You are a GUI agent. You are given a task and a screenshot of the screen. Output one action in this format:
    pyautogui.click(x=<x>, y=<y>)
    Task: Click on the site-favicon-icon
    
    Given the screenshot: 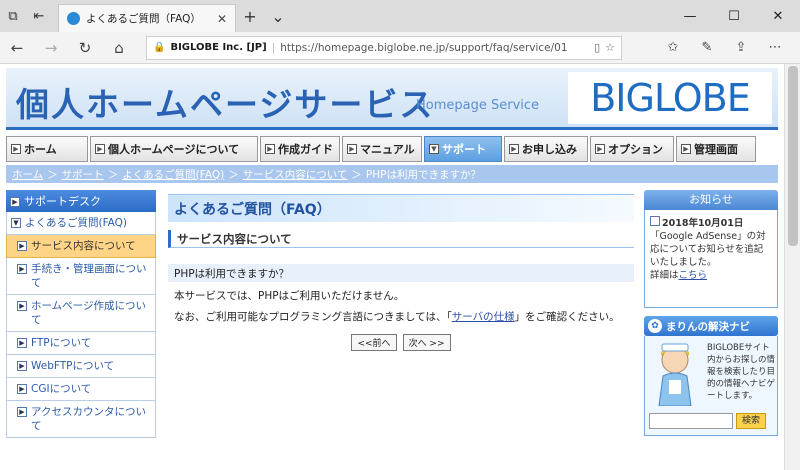 What is the action you would take?
    pyautogui.click(x=73, y=18)
    